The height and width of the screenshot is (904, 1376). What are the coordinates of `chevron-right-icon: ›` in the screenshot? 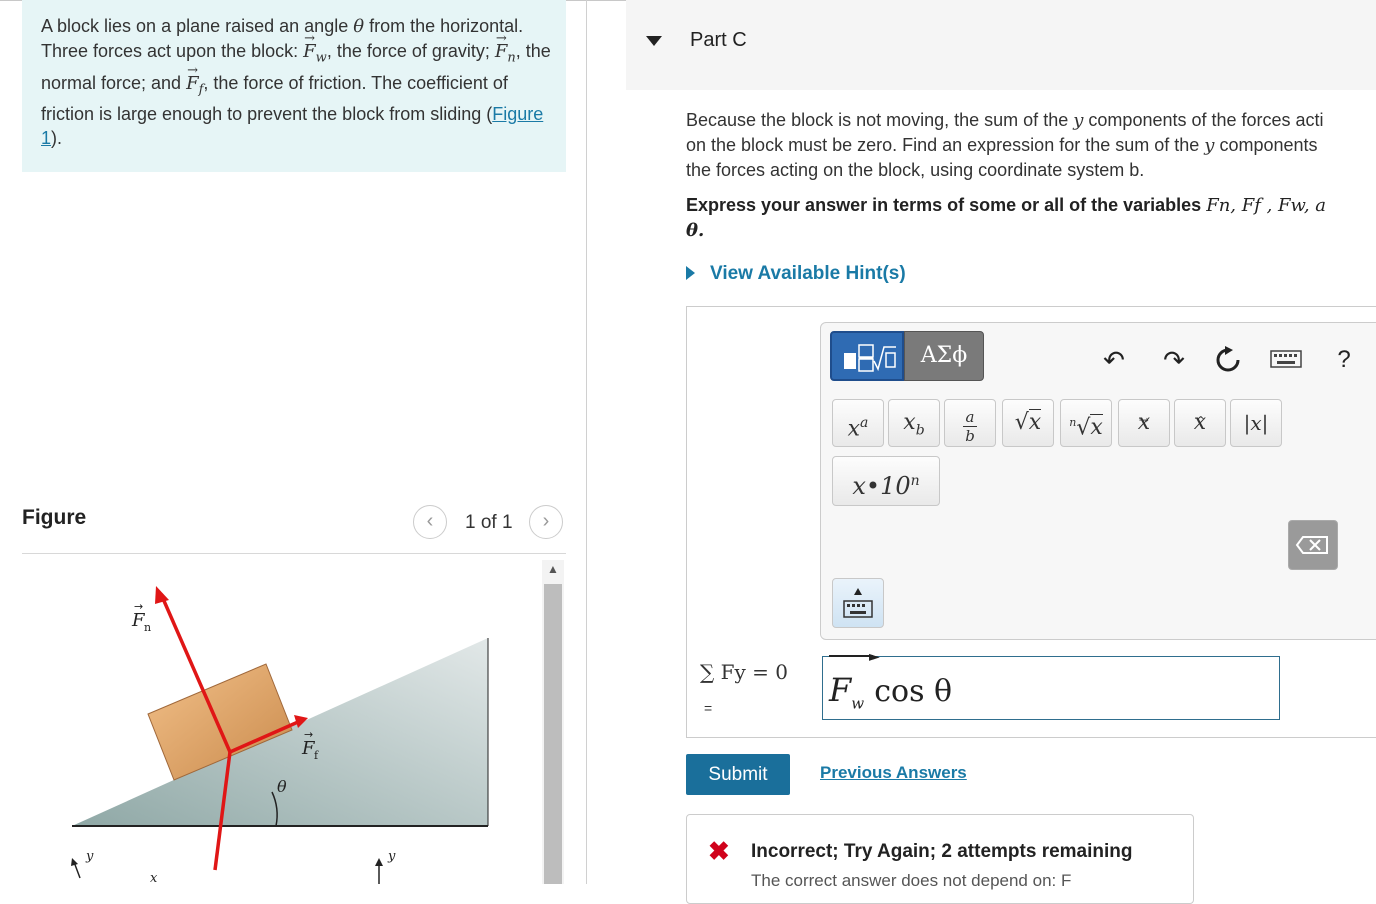 It's located at (546, 521).